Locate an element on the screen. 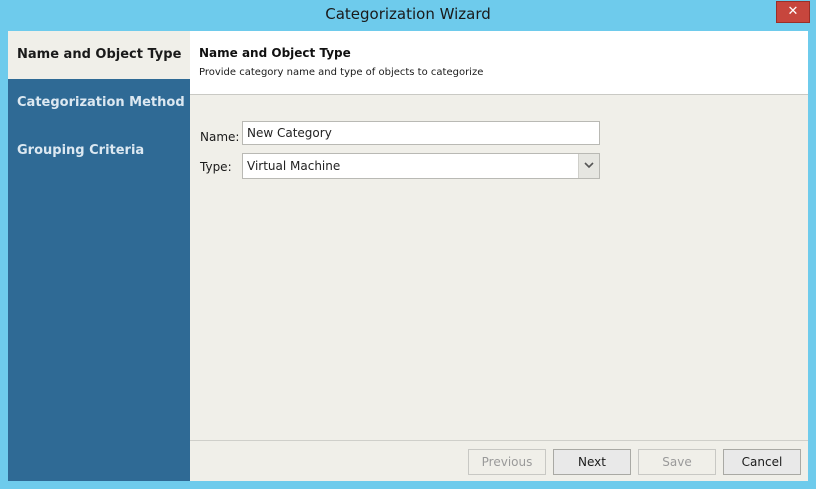  close-button: ✕ is located at coordinates (793, 12).